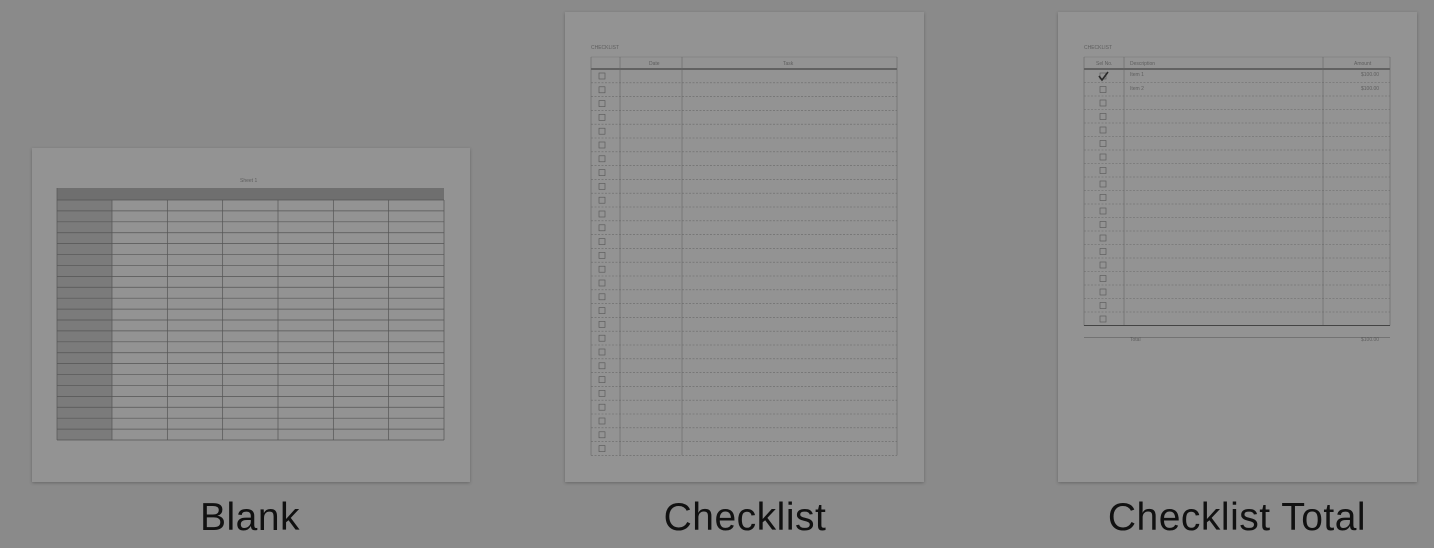  Describe the element at coordinates (1237, 517) in the screenshot. I see `template-label-checklist-total: Checklist Total` at that location.